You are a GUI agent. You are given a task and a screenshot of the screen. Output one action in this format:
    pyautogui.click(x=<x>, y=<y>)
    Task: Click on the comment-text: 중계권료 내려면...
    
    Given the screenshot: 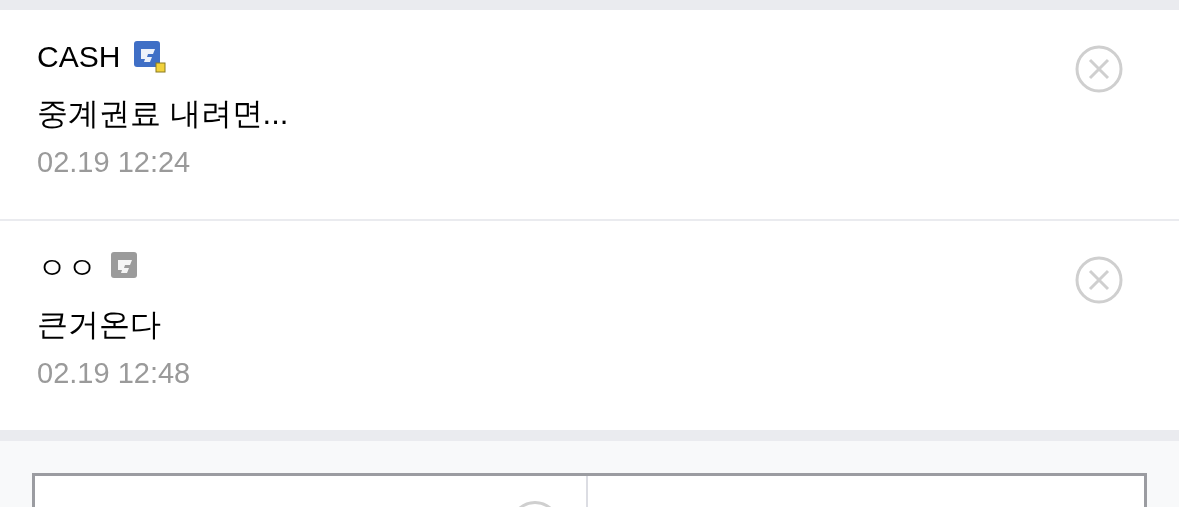 What is the action you would take?
    pyautogui.click(x=163, y=114)
    